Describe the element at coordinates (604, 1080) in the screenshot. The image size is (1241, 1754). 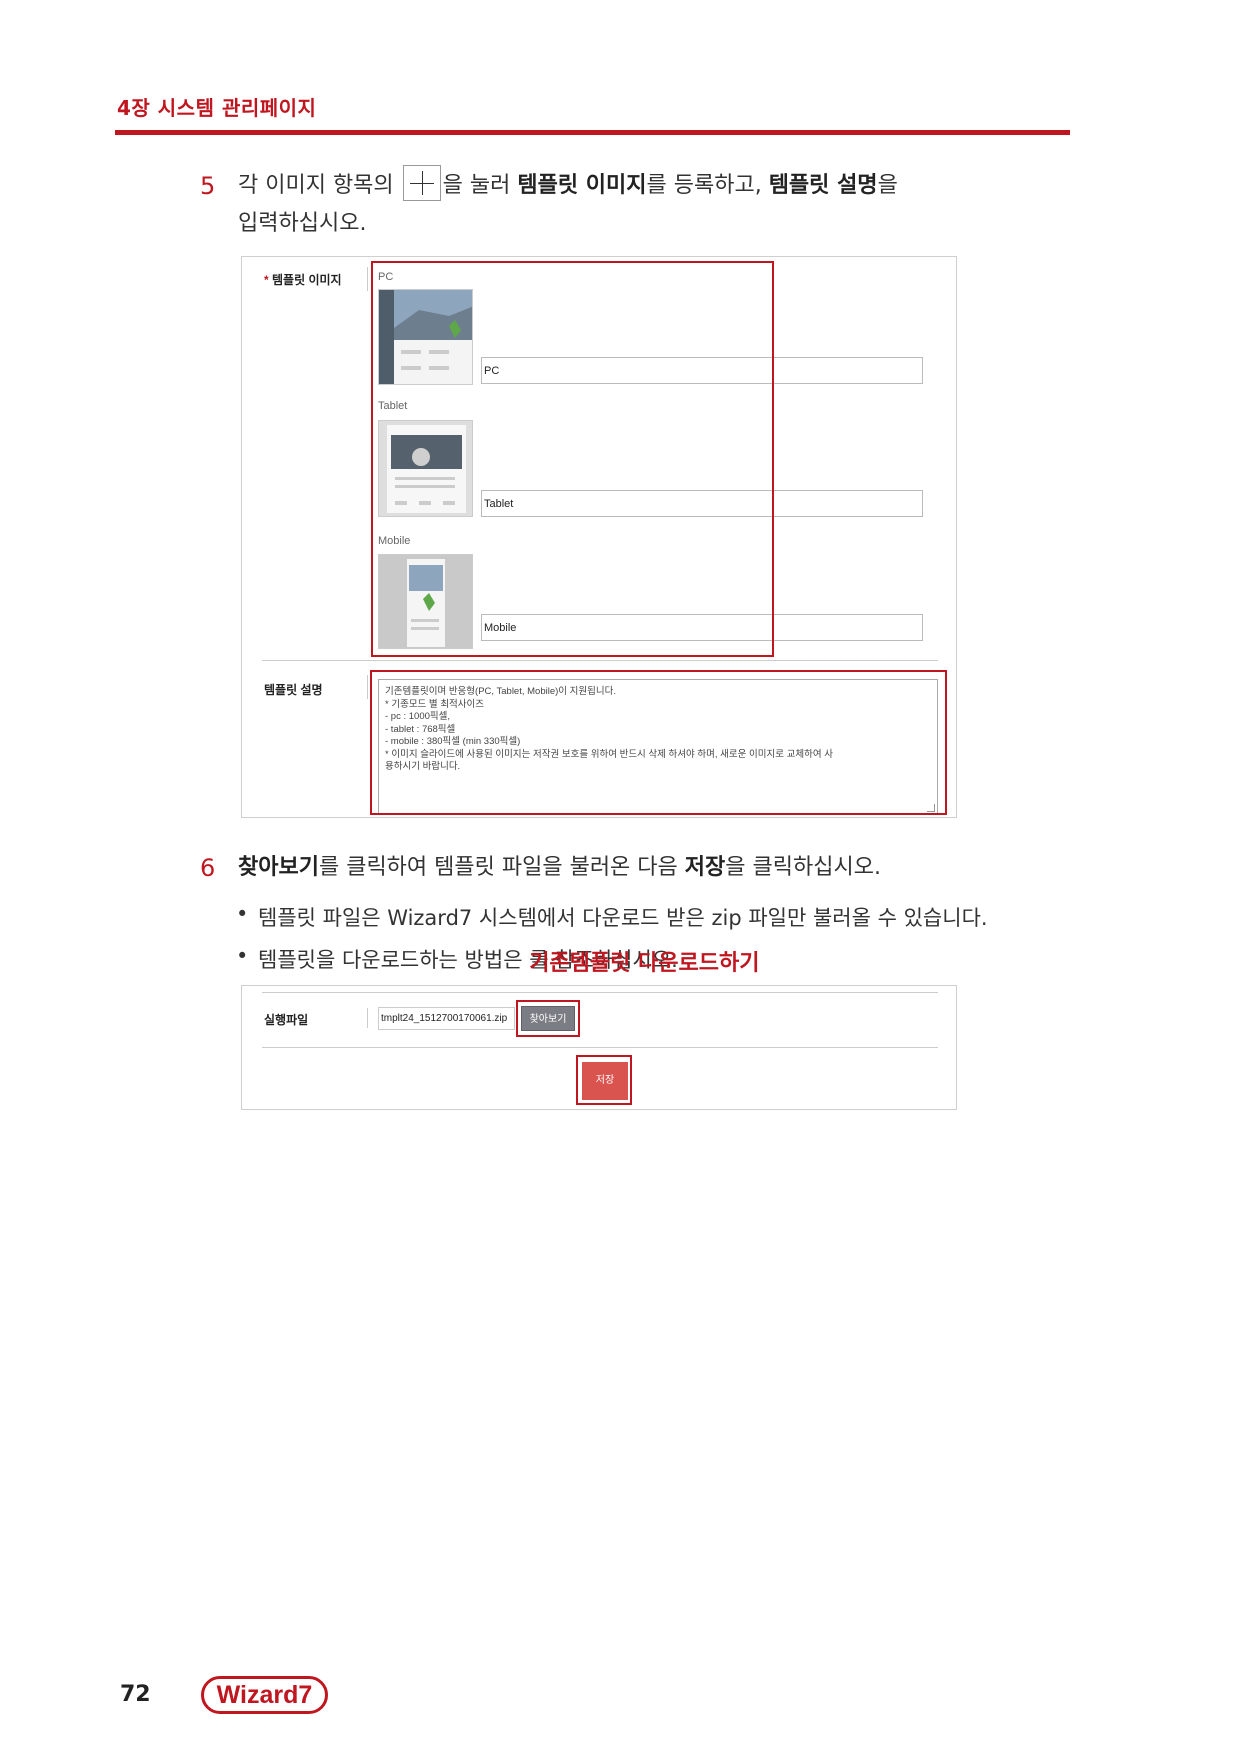
I see `save-highlight-box` at that location.